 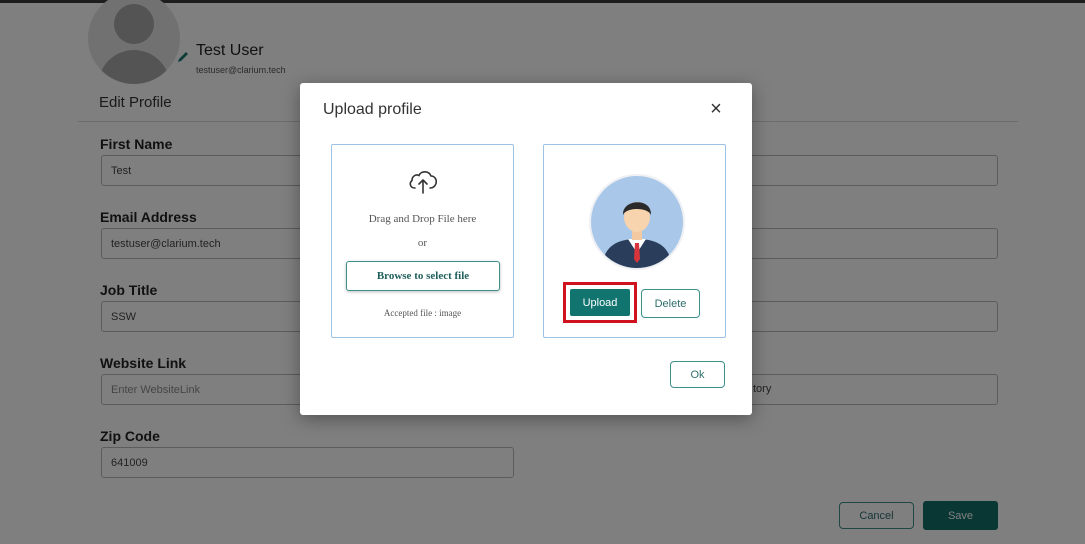 What do you see at coordinates (422, 313) in the screenshot?
I see `accepted-file-text: Accepted file : image` at bounding box center [422, 313].